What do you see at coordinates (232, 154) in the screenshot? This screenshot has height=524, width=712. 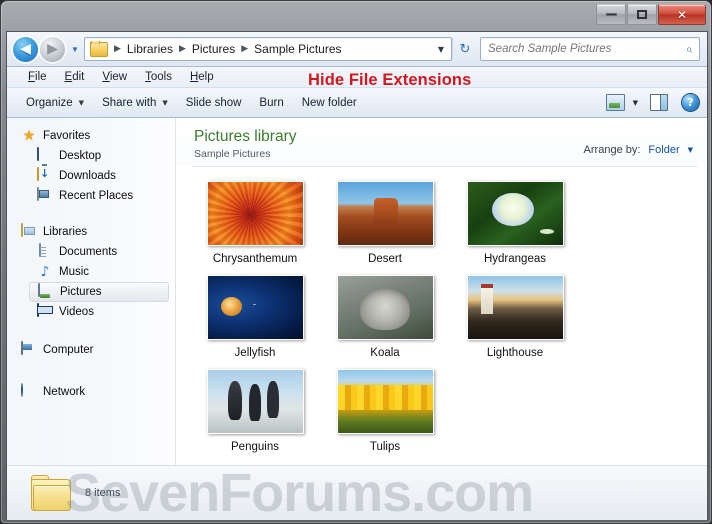 I see `page-subtitle: Sample Pictures` at bounding box center [232, 154].